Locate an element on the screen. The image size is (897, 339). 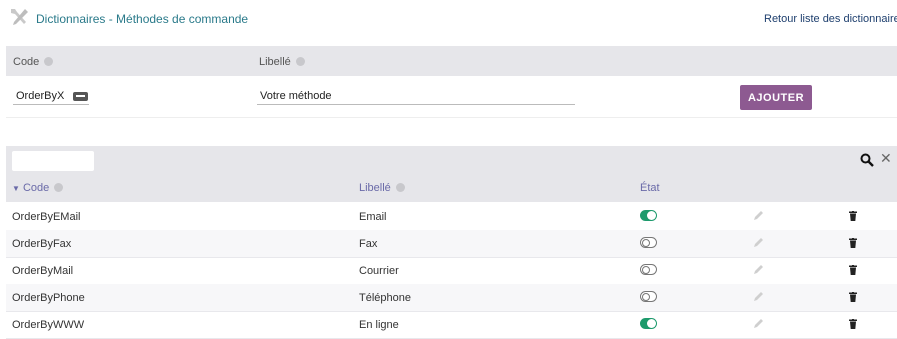
row-code: OrderByEMail is located at coordinates (46, 217).